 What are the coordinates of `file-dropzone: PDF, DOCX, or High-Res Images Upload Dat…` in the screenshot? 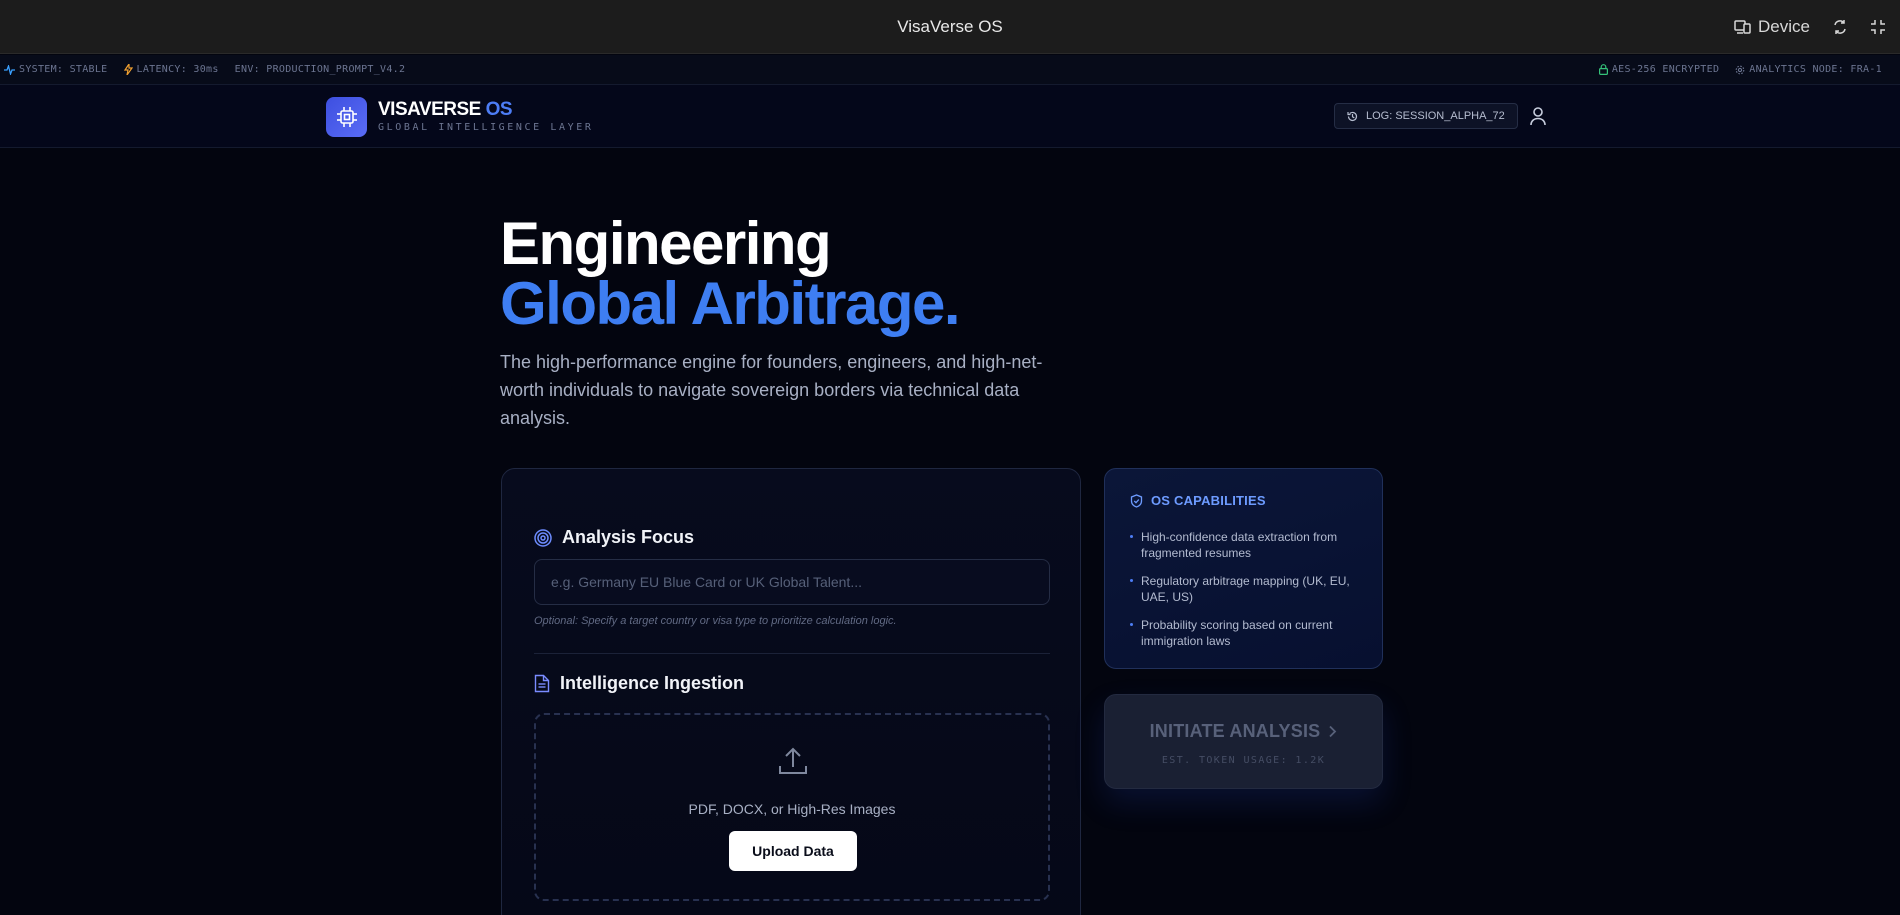 It's located at (792, 807).